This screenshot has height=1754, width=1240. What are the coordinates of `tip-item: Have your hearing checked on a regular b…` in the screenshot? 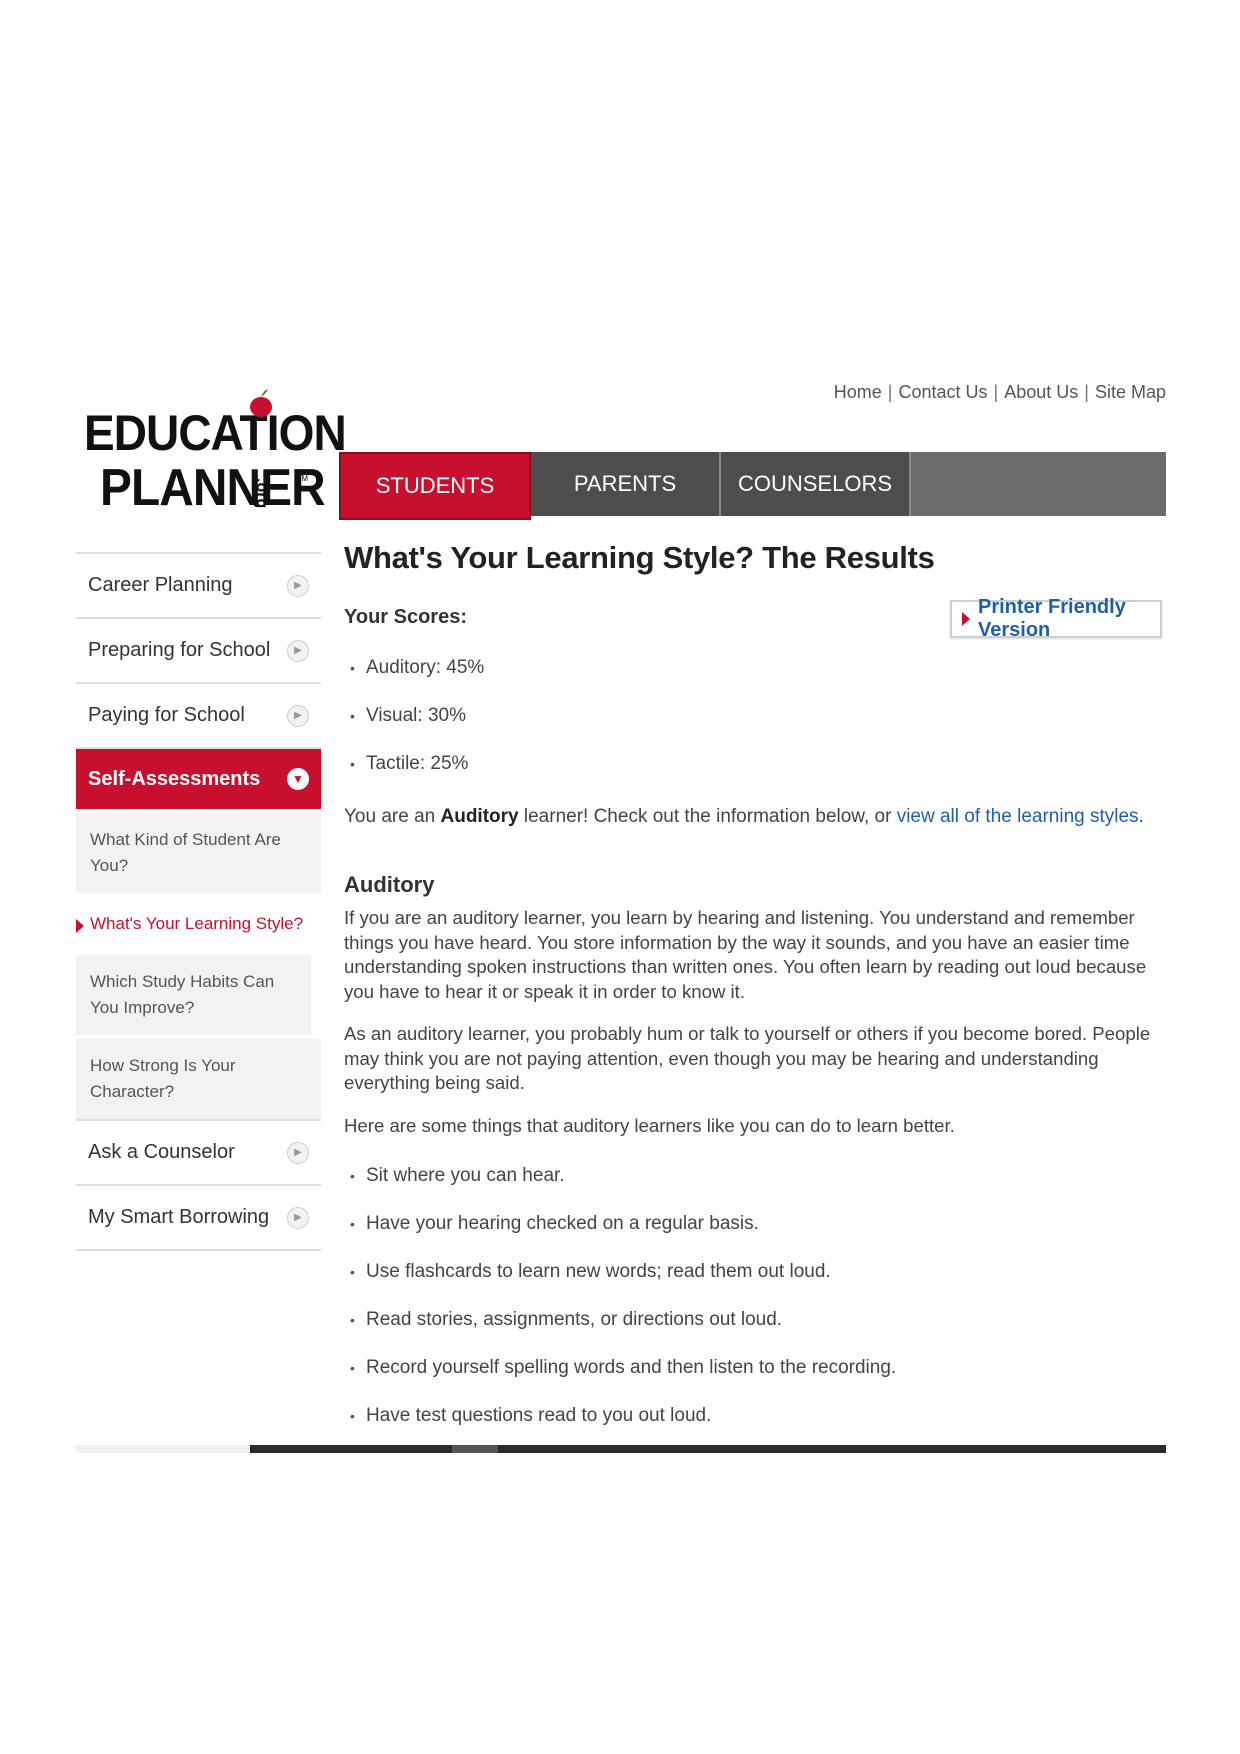 It's located at (755, 1236).